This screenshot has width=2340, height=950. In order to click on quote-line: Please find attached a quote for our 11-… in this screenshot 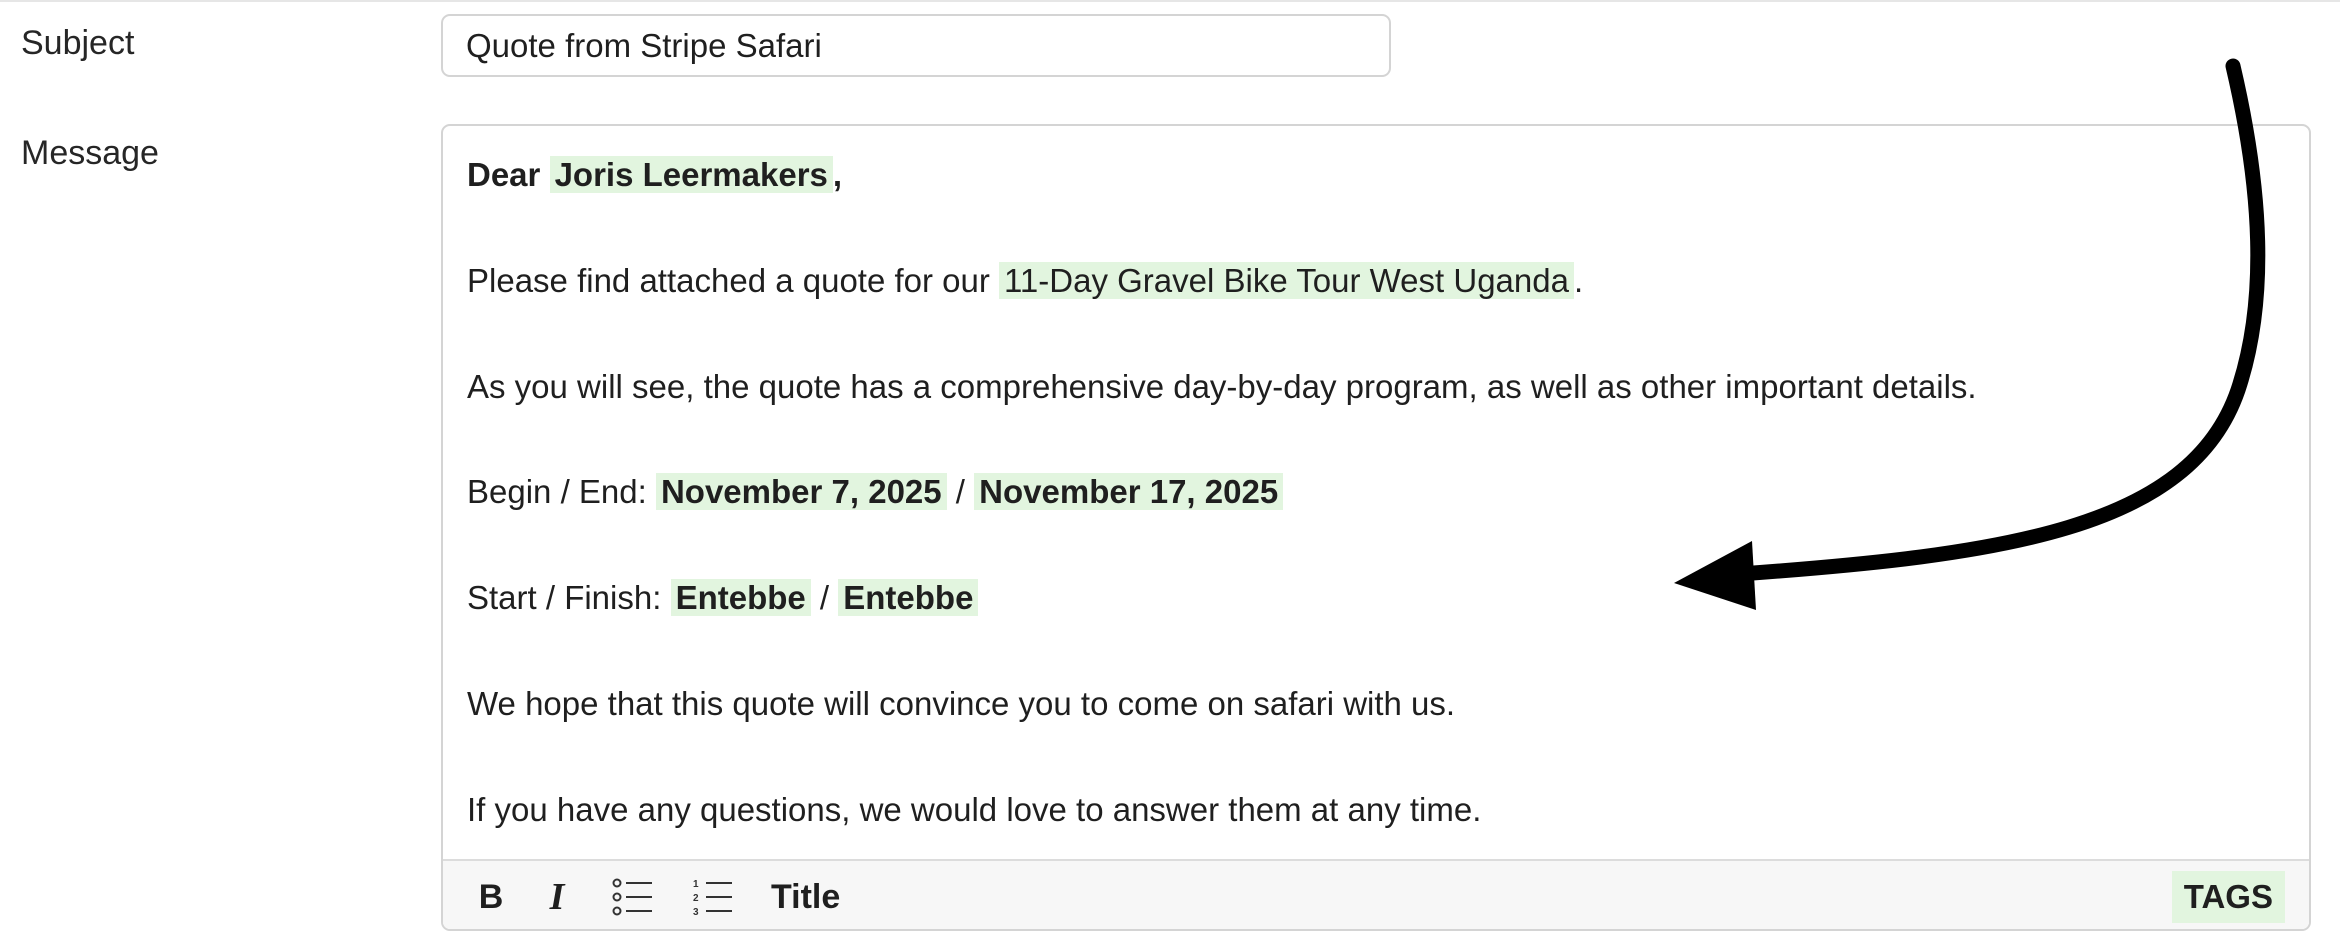, I will do `click(1025, 281)`.